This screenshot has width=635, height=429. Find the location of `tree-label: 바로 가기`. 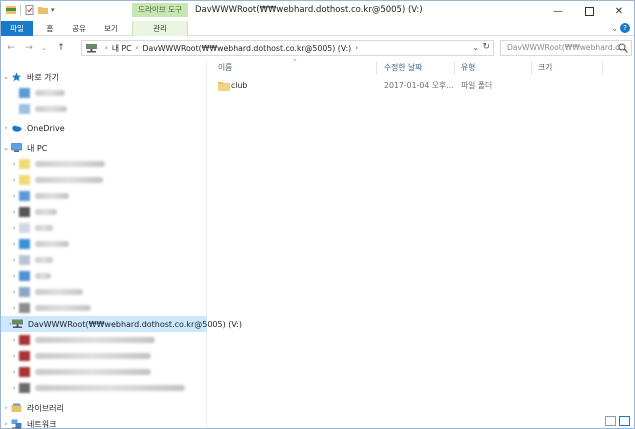

tree-label: 바로 가기 is located at coordinates (43, 77).